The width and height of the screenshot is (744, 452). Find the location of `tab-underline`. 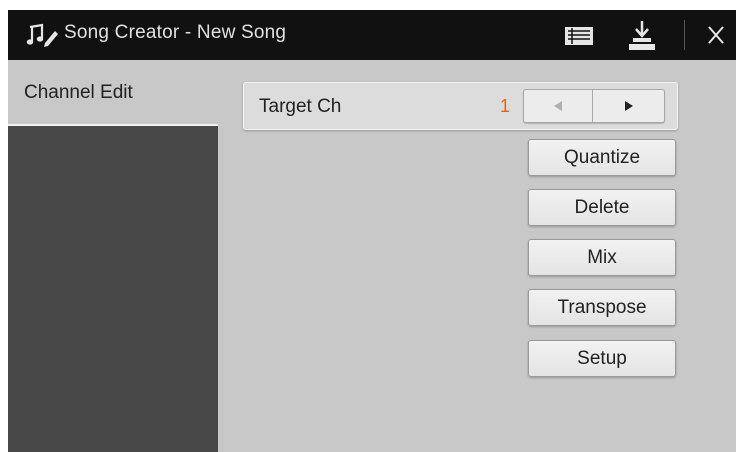

tab-underline is located at coordinates (113, 125).